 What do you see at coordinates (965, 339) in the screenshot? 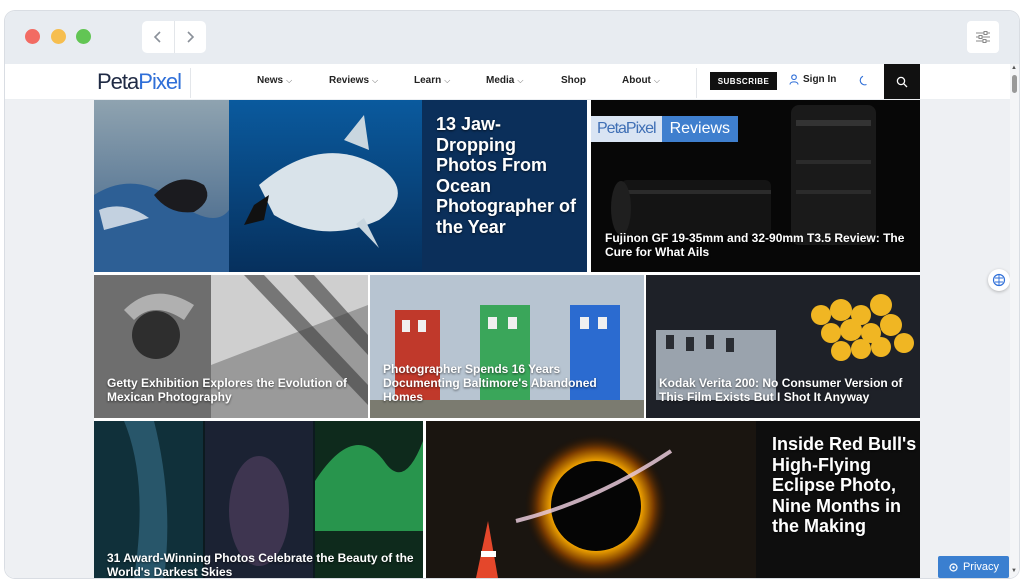
I see `page-gutter-right` at bounding box center [965, 339].